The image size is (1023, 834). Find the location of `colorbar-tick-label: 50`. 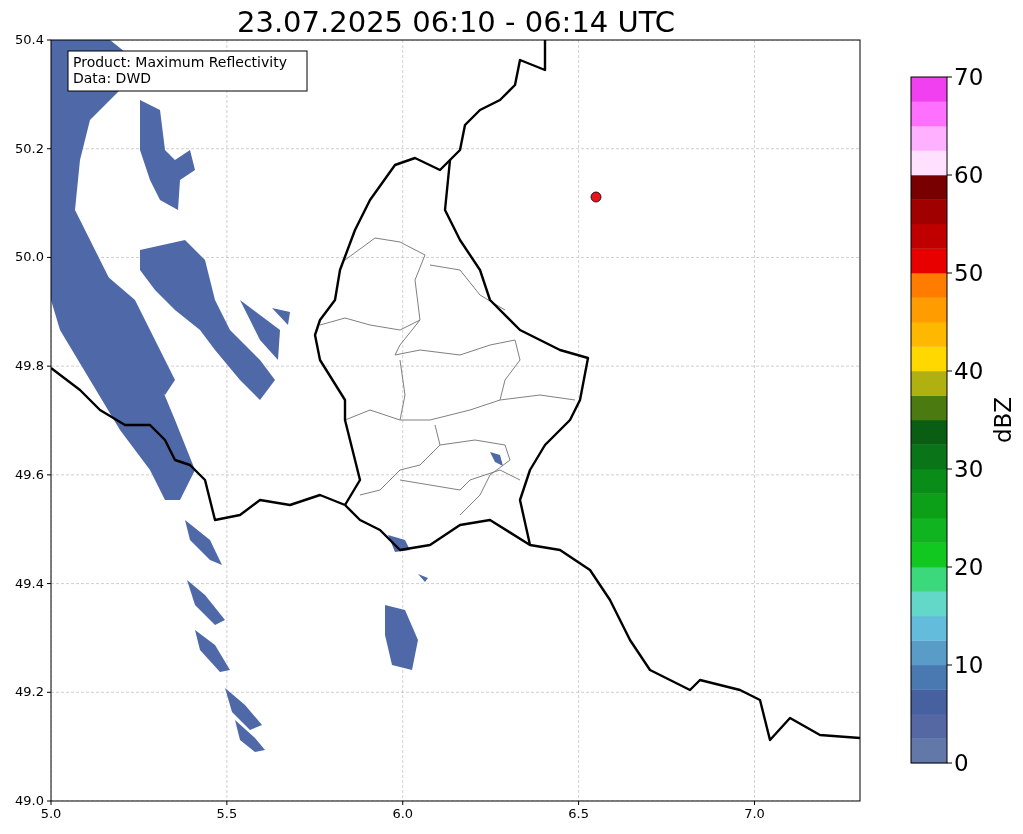

colorbar-tick-label: 50 is located at coordinates (969, 273).